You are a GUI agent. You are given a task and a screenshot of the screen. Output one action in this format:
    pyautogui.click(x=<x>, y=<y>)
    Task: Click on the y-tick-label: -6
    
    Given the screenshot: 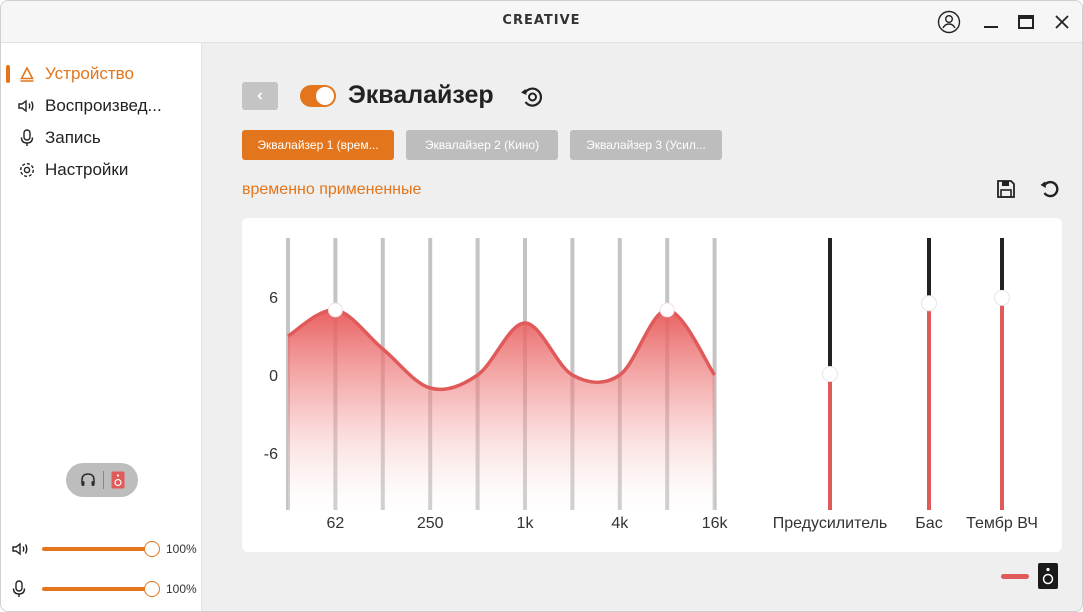 What is the action you would take?
    pyautogui.click(x=271, y=454)
    